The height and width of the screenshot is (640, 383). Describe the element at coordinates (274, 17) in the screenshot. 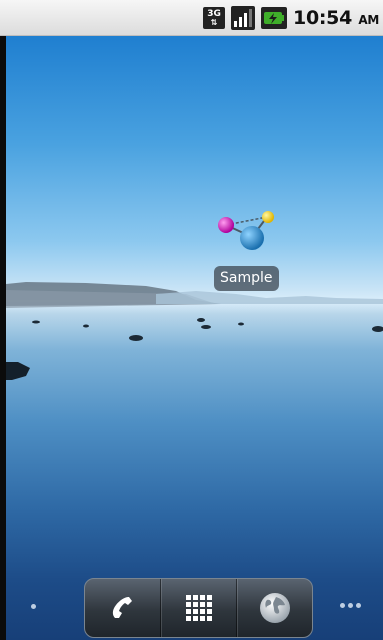

I see `battery-charging-icon` at that location.